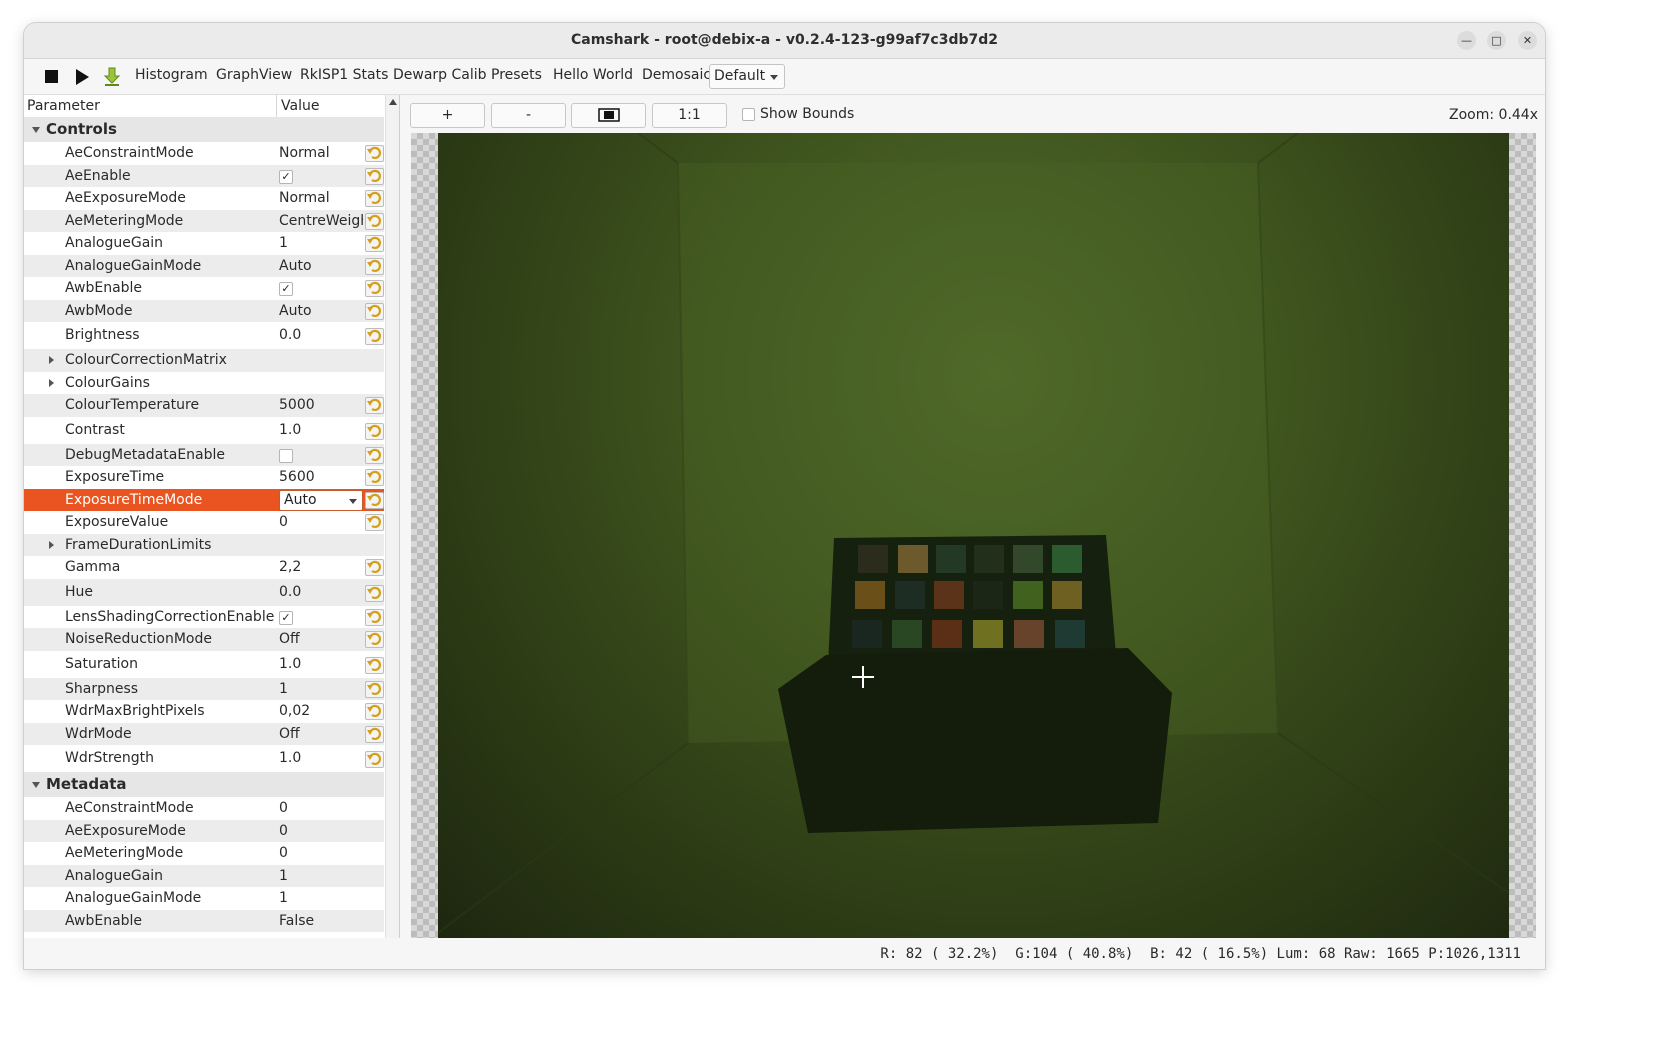 Image resolution: width=1673 pixels, height=1057 pixels. Describe the element at coordinates (204, 499) in the screenshot. I see `tree-row-exposuretimemode: ExposureTimeMode Auto` at that location.